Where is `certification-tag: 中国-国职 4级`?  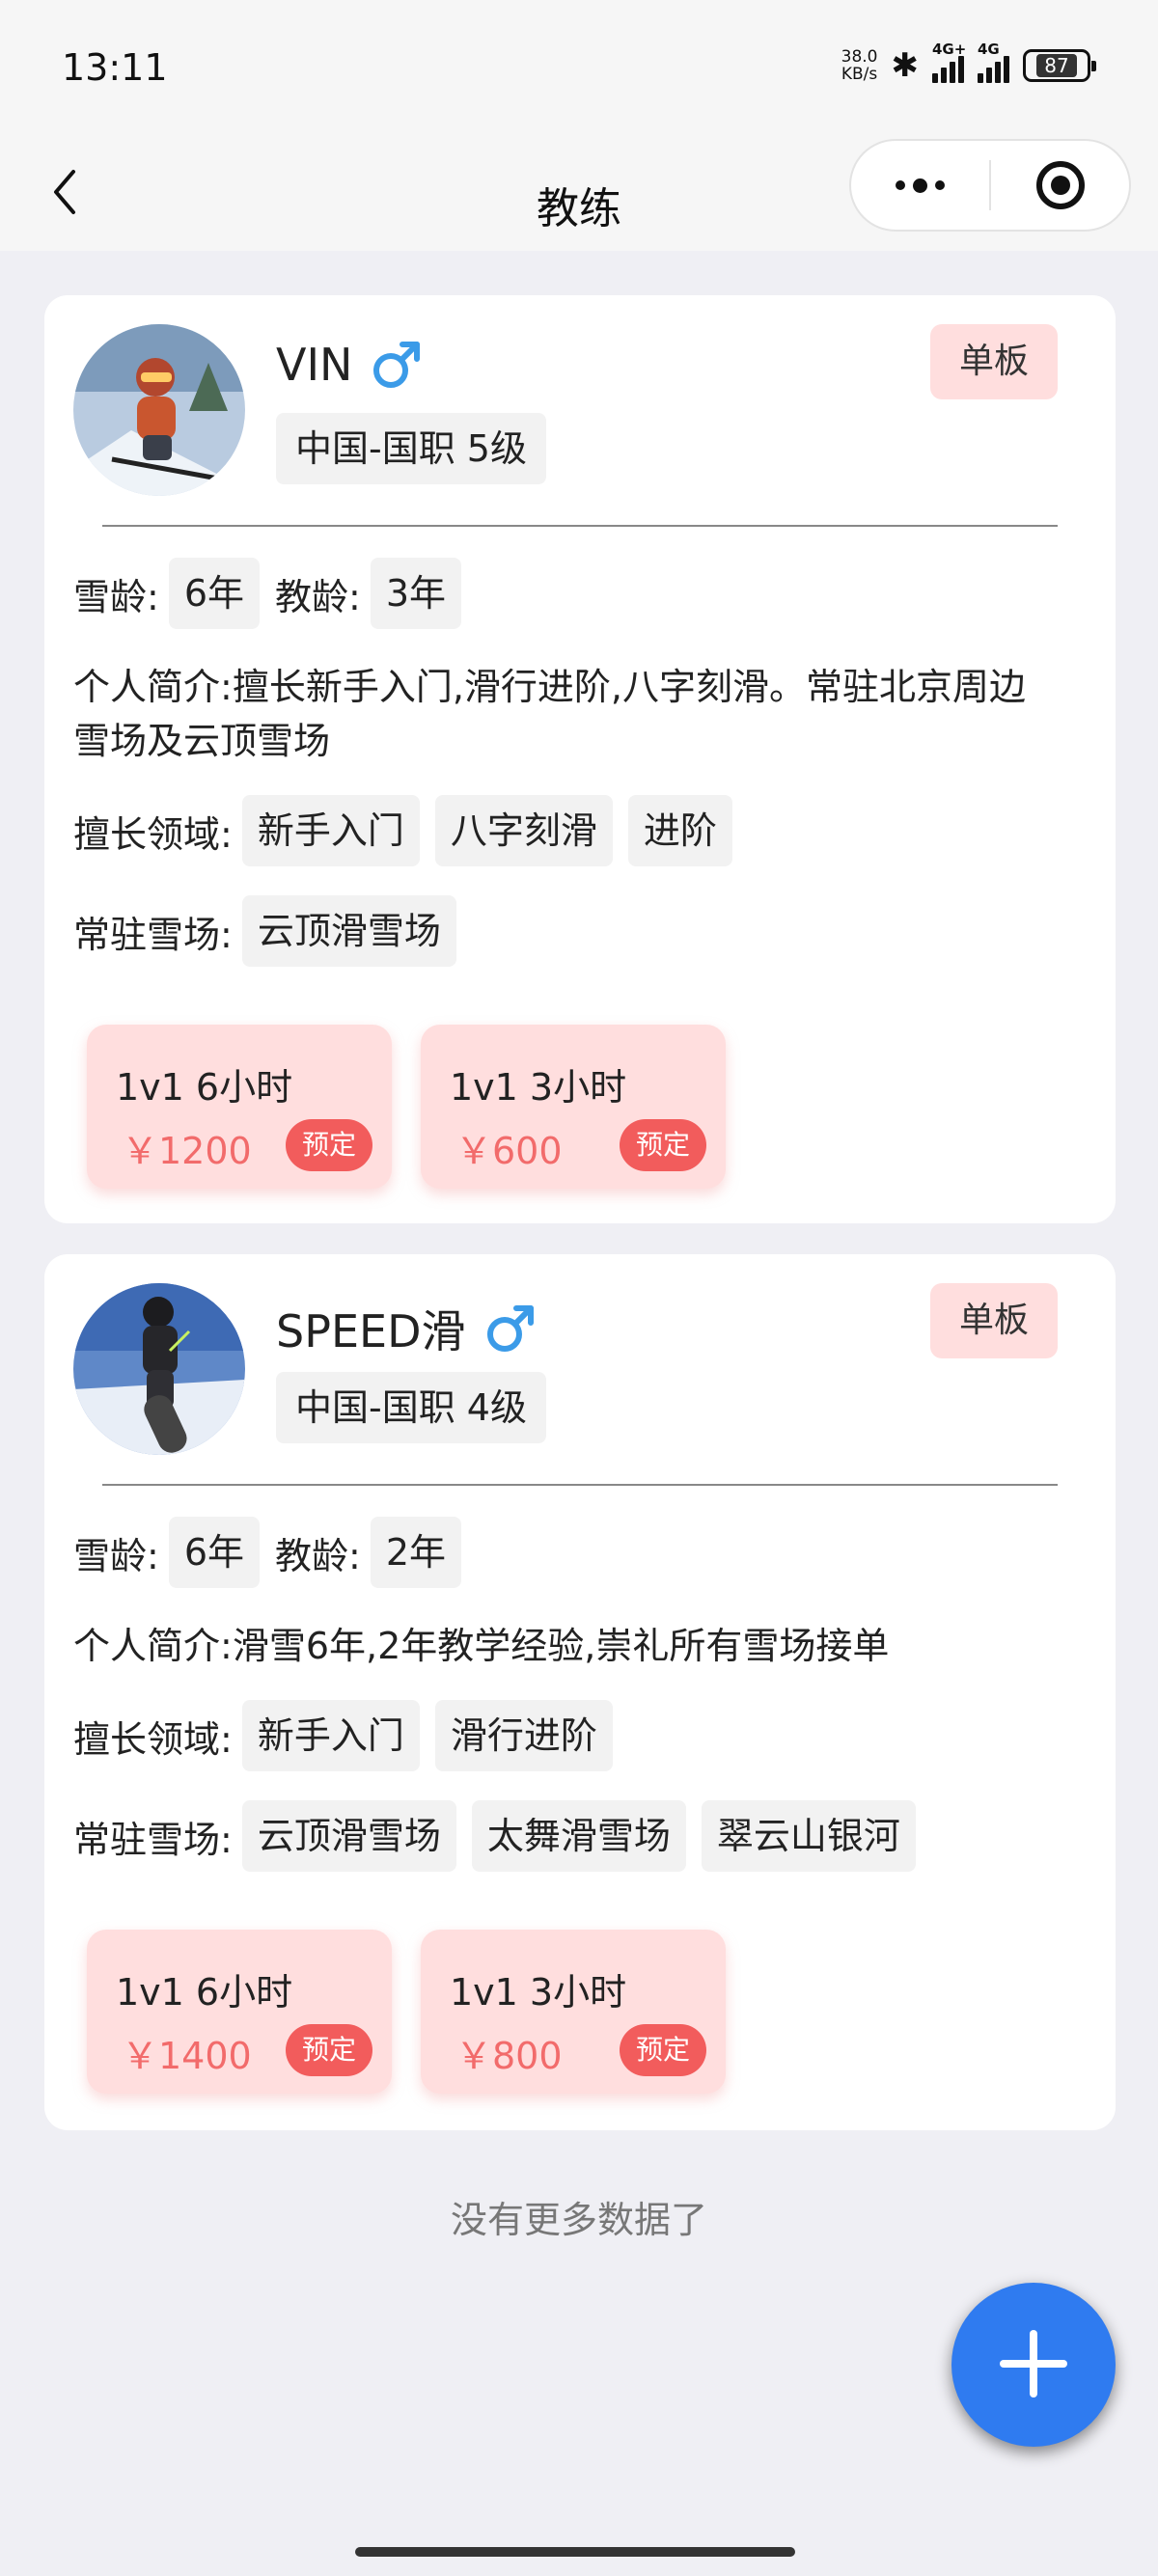
certification-tag: 中国-国职 4级 is located at coordinates (411, 1407).